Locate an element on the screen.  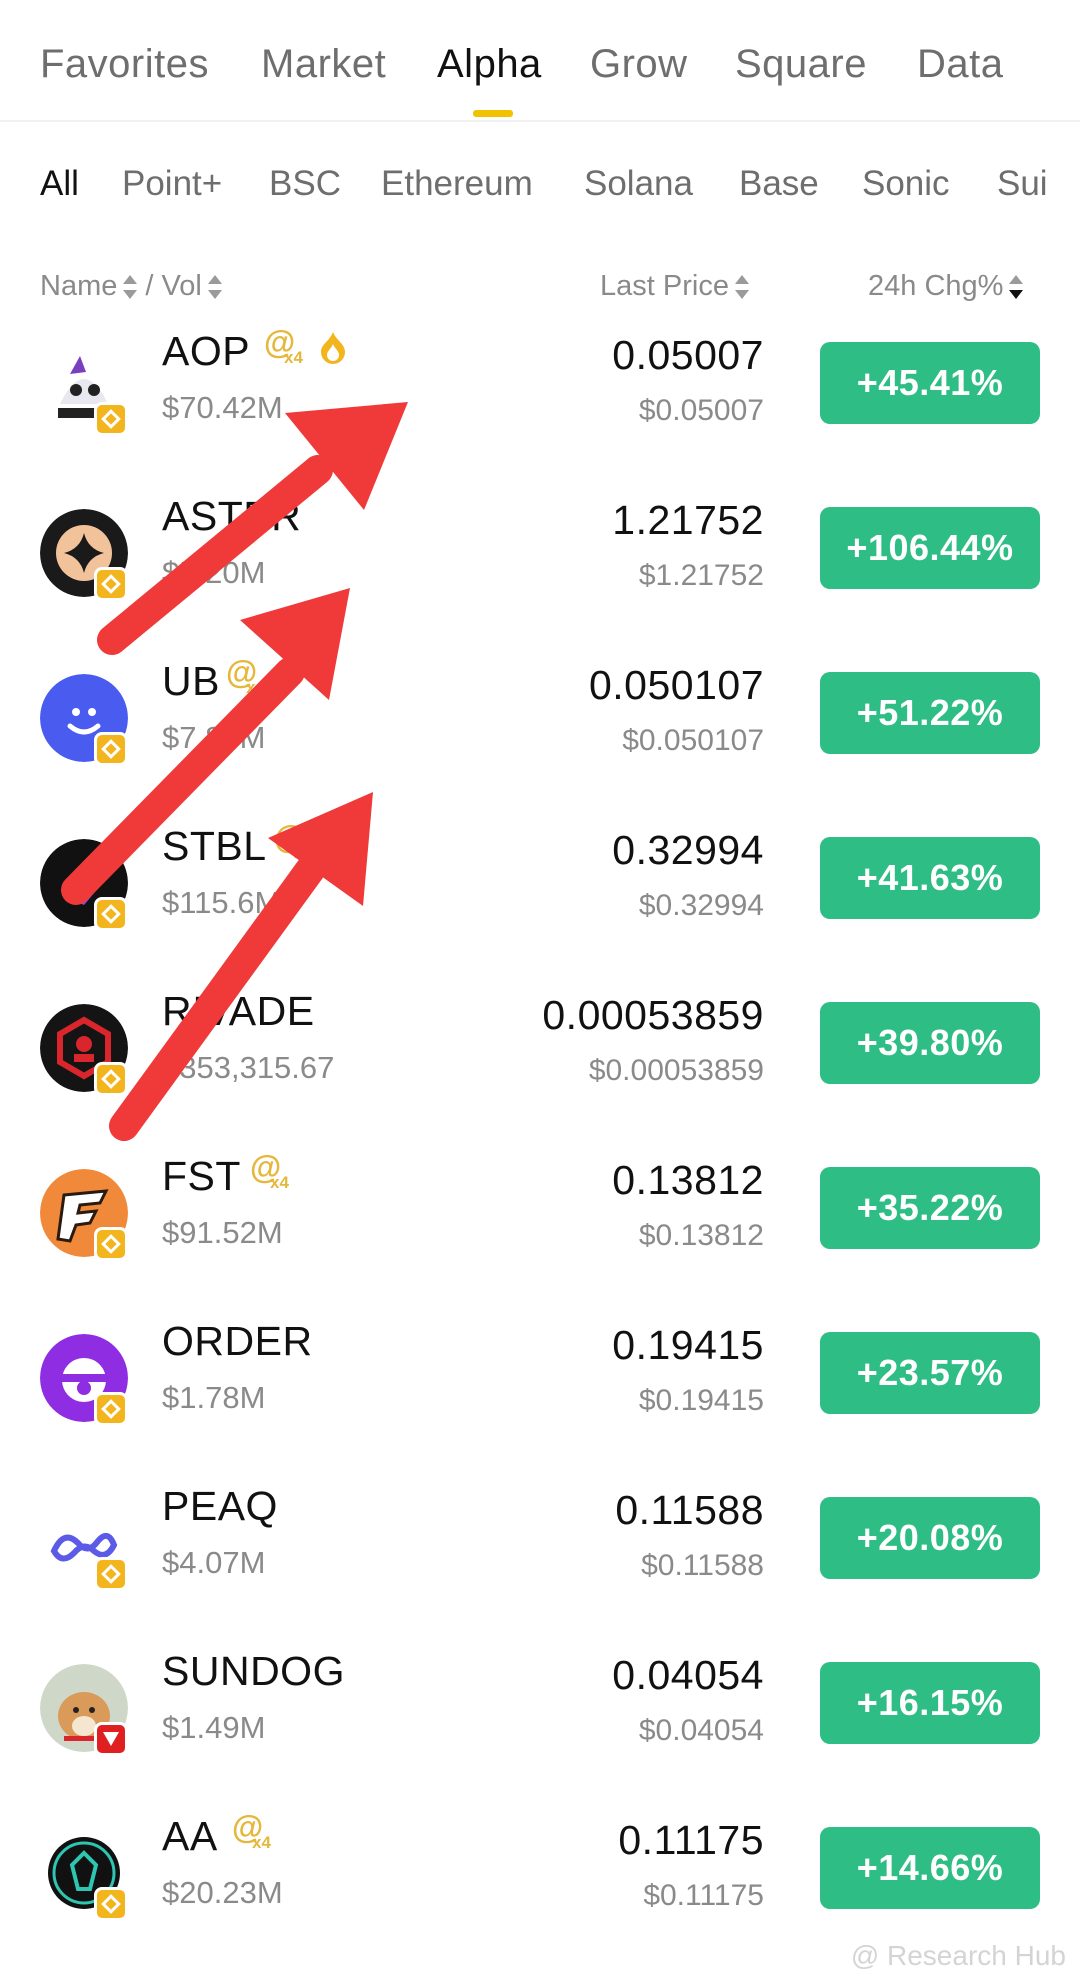
tab-favorites: Favorites is located at coordinates (124, 64).